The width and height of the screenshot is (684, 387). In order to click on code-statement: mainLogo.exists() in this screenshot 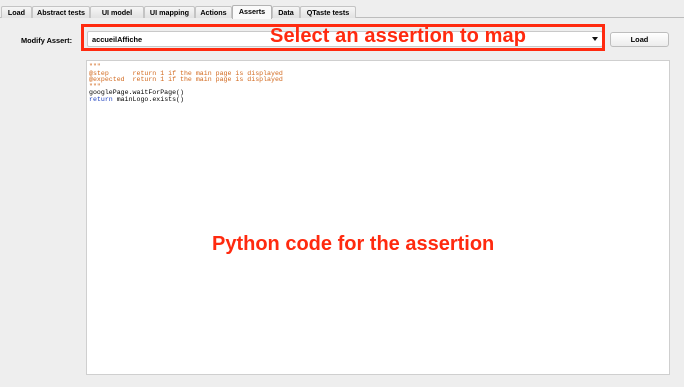, I will do `click(148, 99)`.